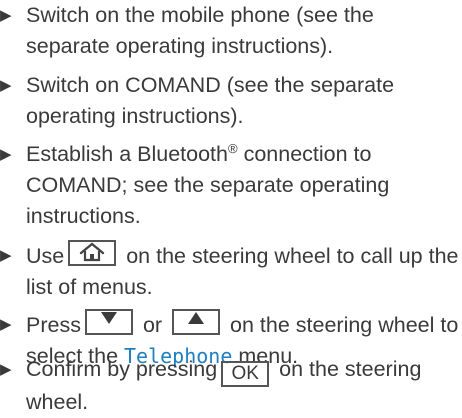 This screenshot has height=418, width=462. Describe the element at coordinates (45, 256) in the screenshot. I see `step-text-part: Use` at that location.